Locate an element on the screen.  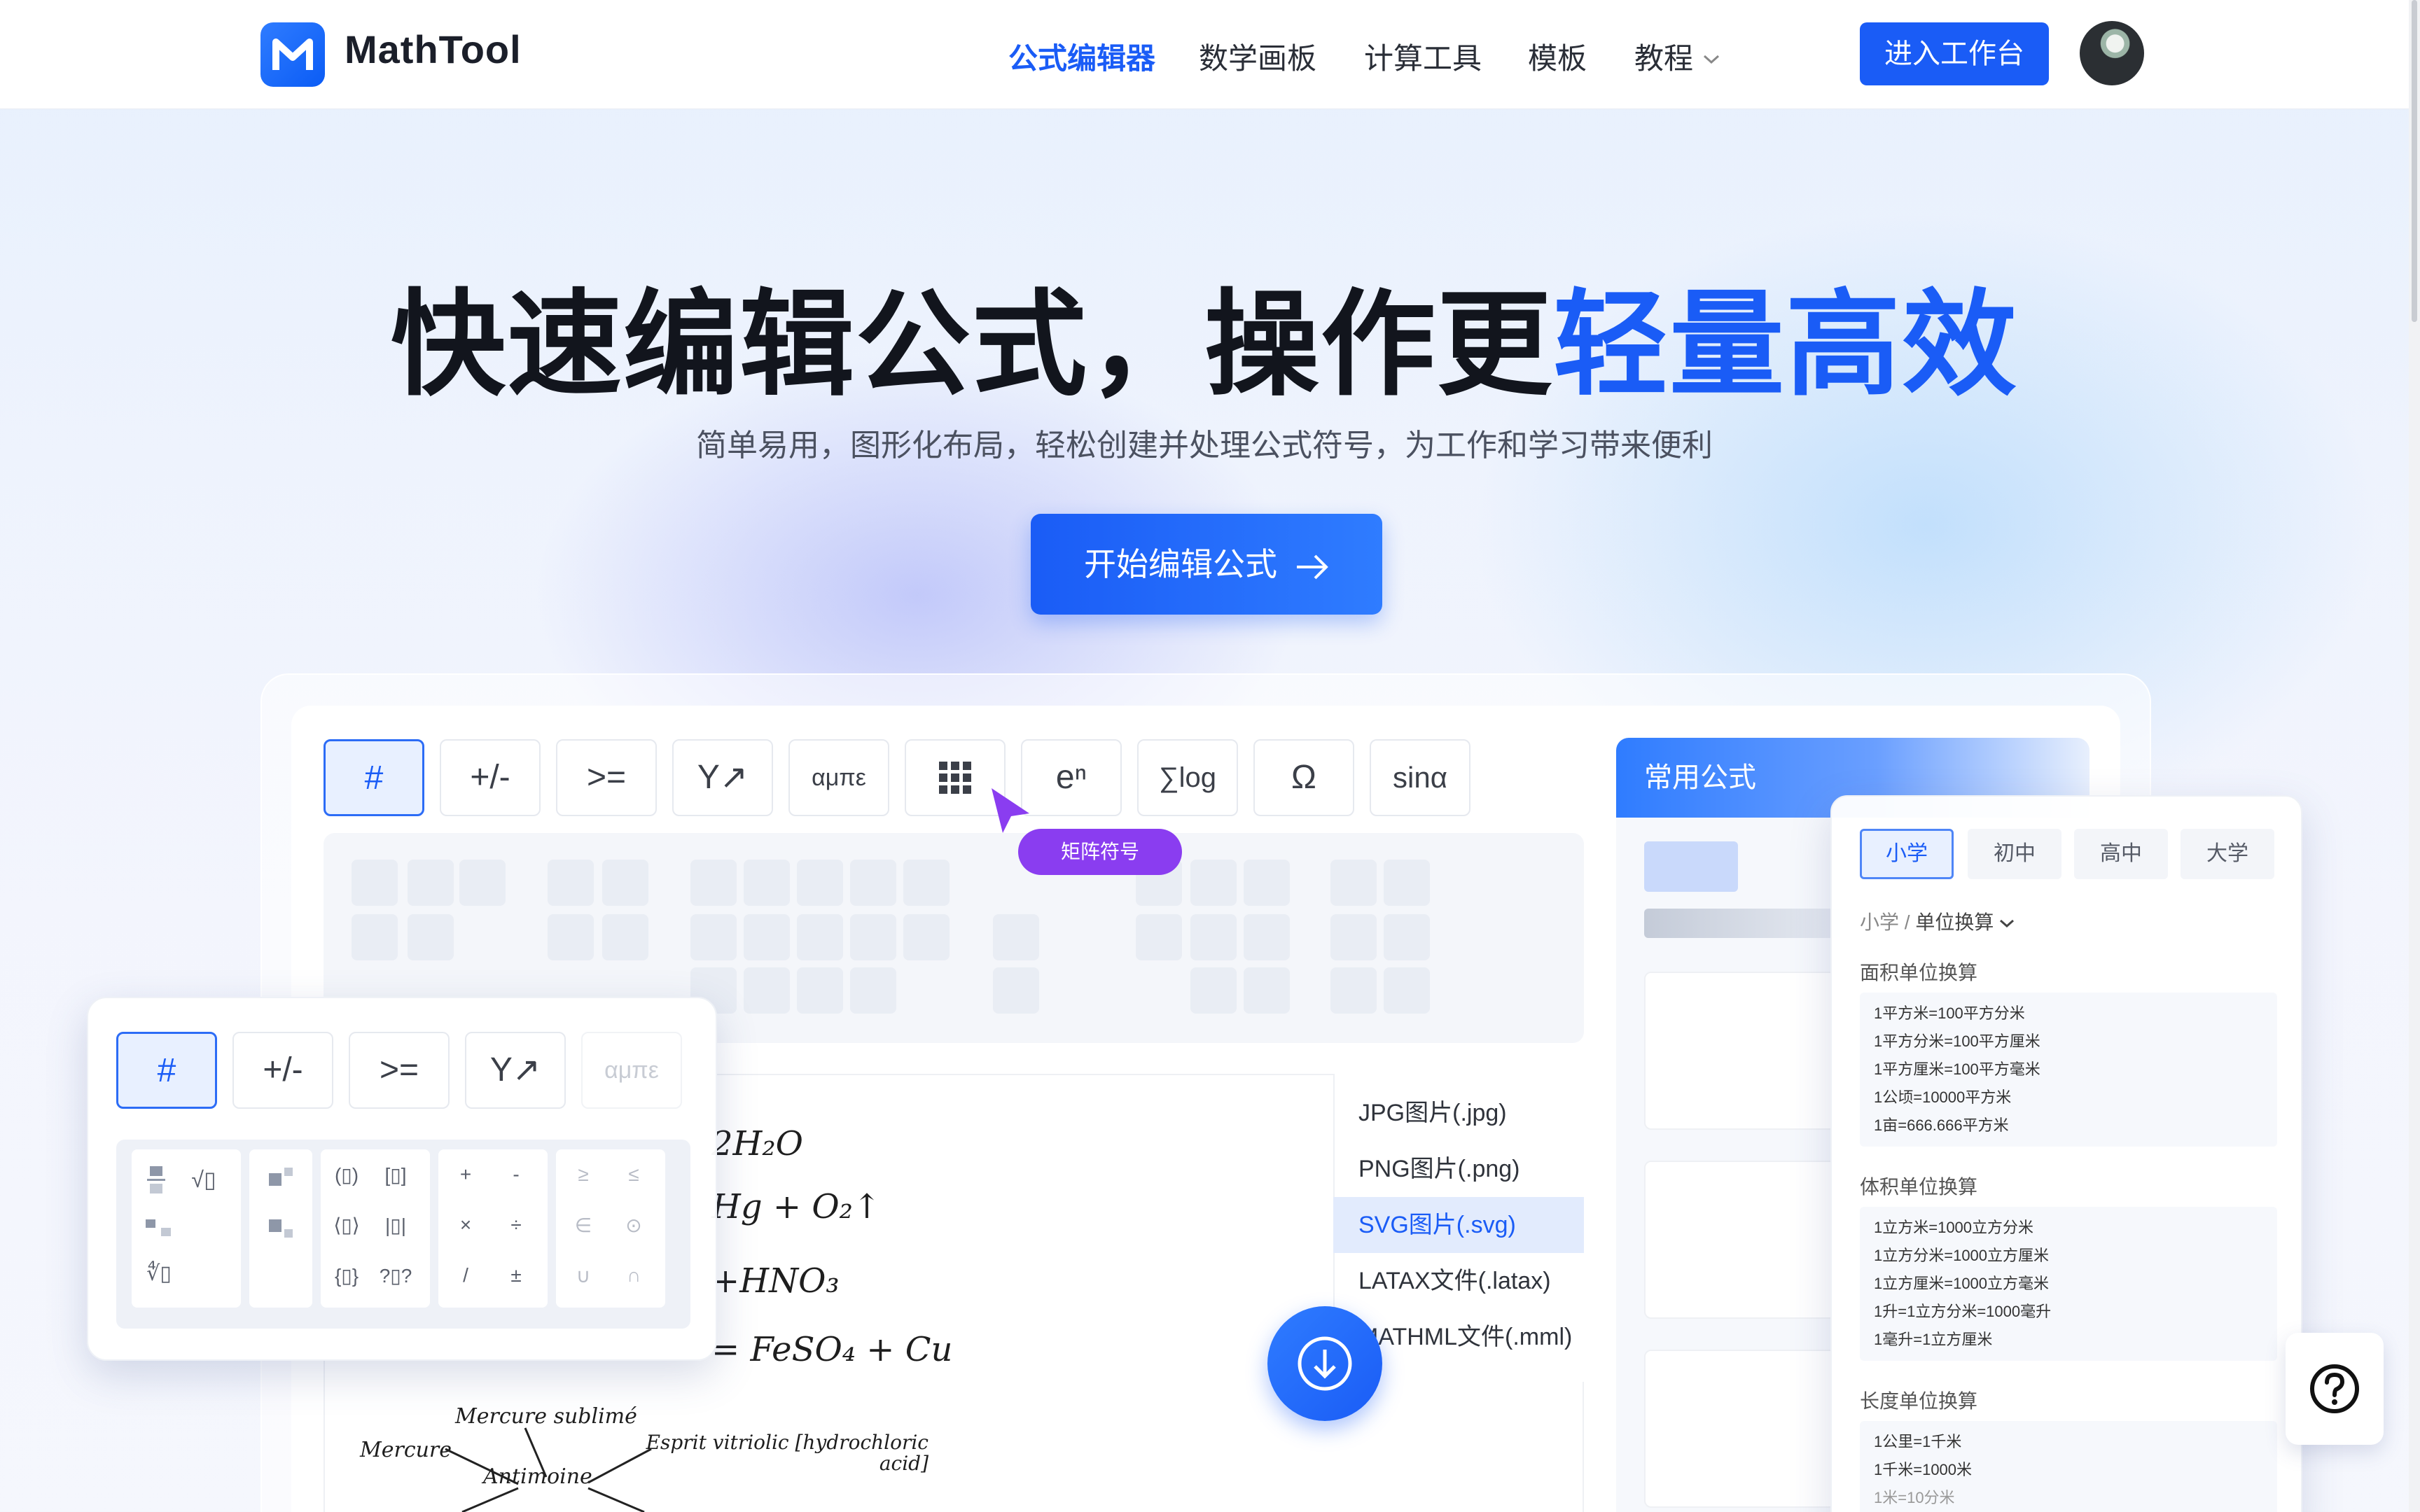
tool-arrows: Y↗ is located at coordinates (723, 777).